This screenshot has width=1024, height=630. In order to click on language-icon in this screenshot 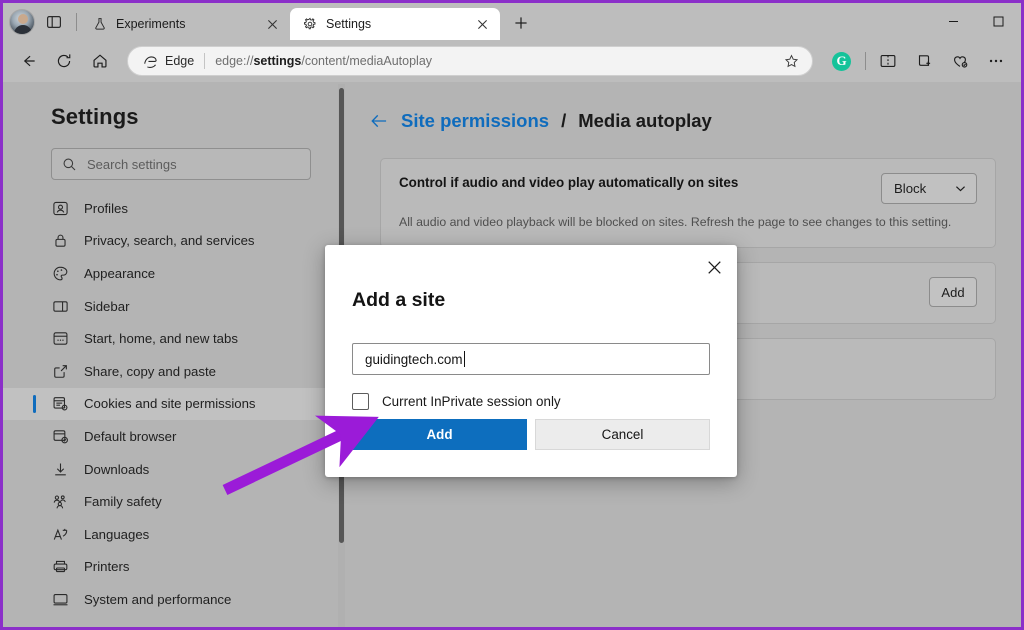, I will do `click(60, 534)`.